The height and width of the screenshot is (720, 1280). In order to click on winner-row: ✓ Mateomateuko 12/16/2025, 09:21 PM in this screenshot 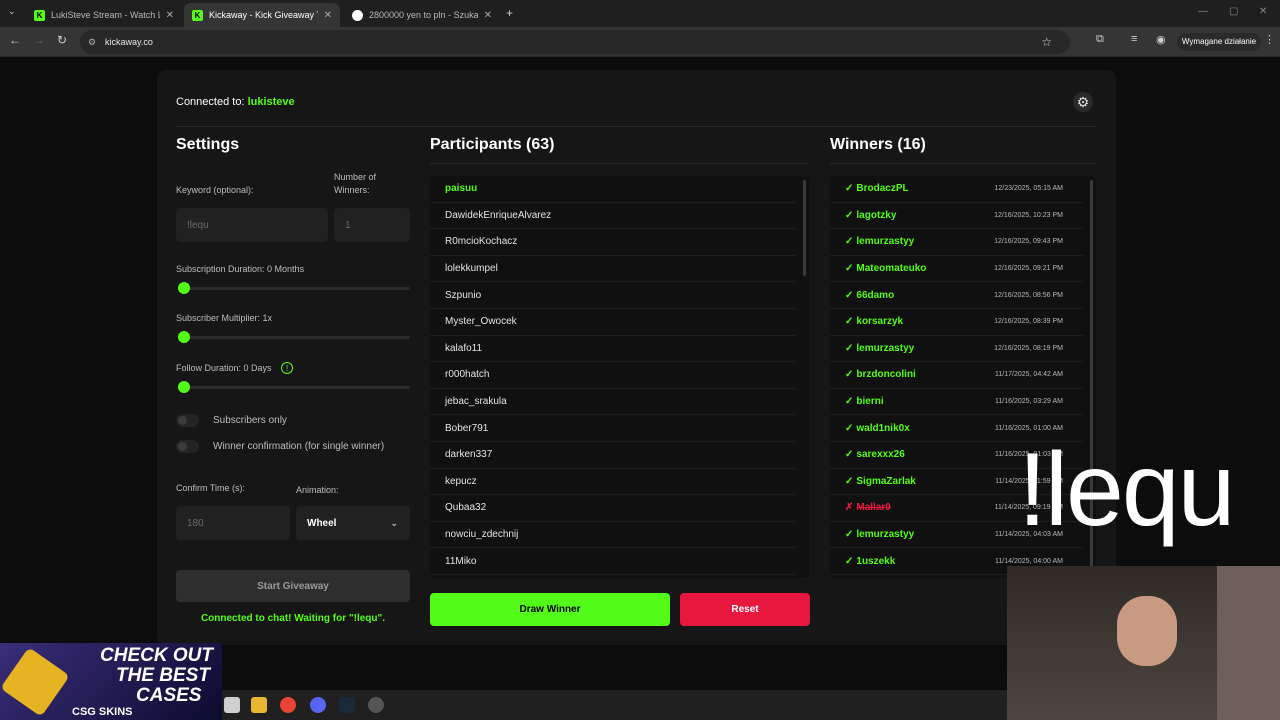, I will do `click(956, 269)`.